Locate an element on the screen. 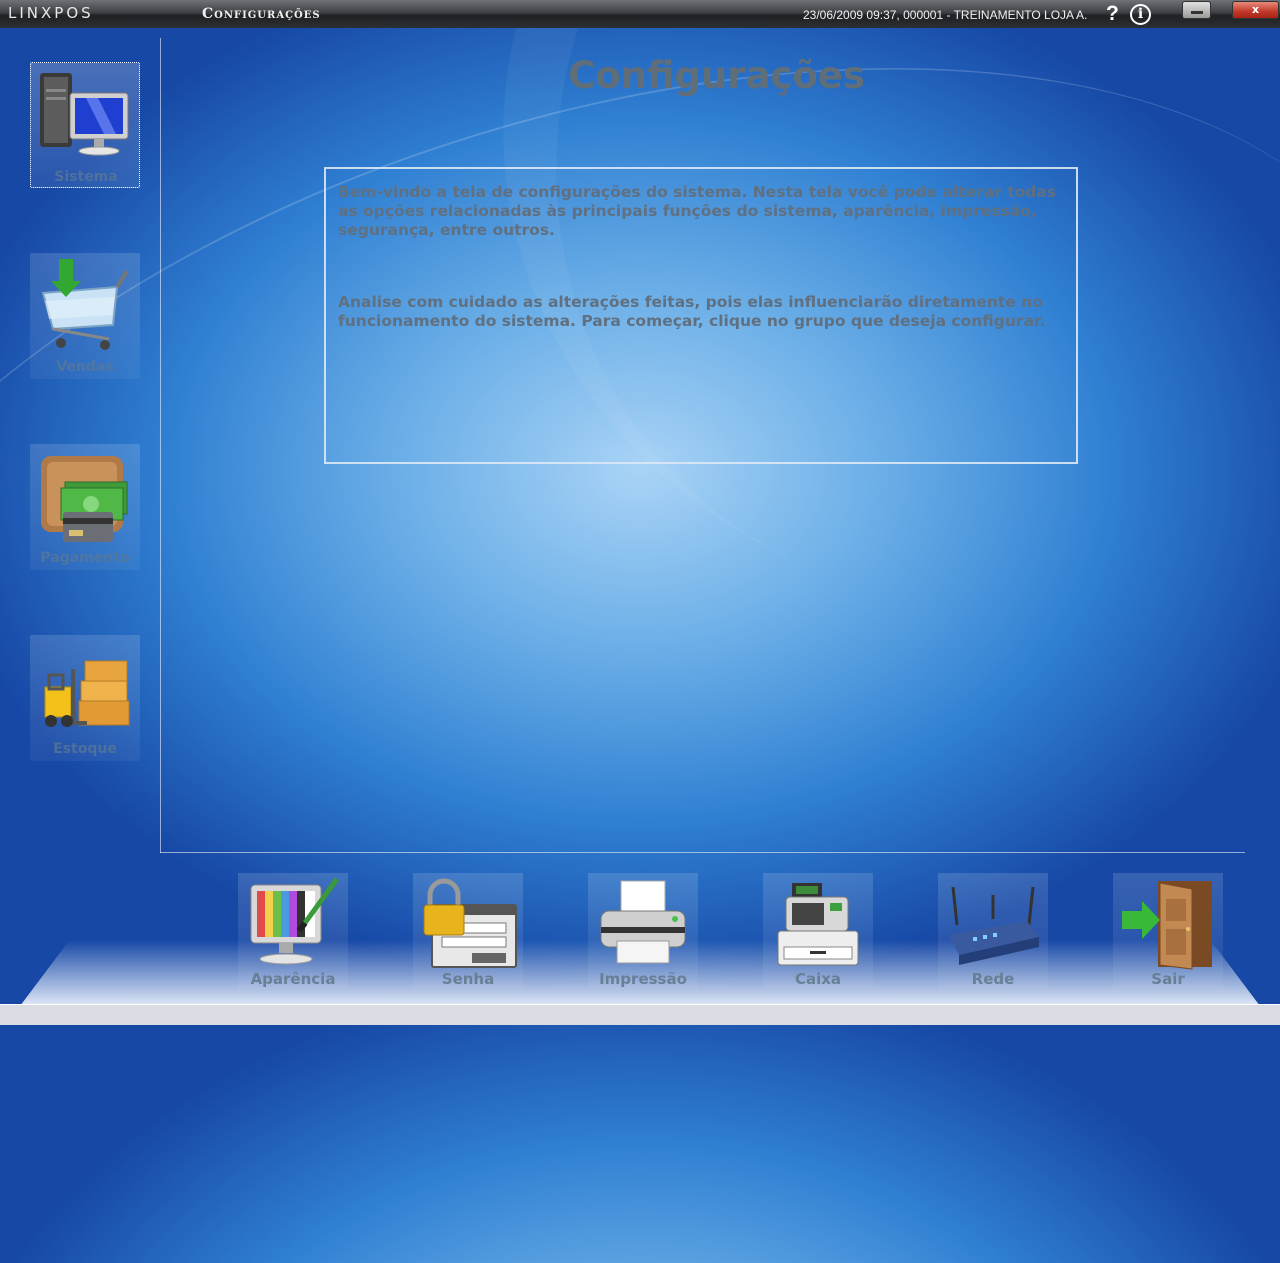 This screenshot has height=1263, width=1280. wireless-router-icon is located at coordinates (994, 925).